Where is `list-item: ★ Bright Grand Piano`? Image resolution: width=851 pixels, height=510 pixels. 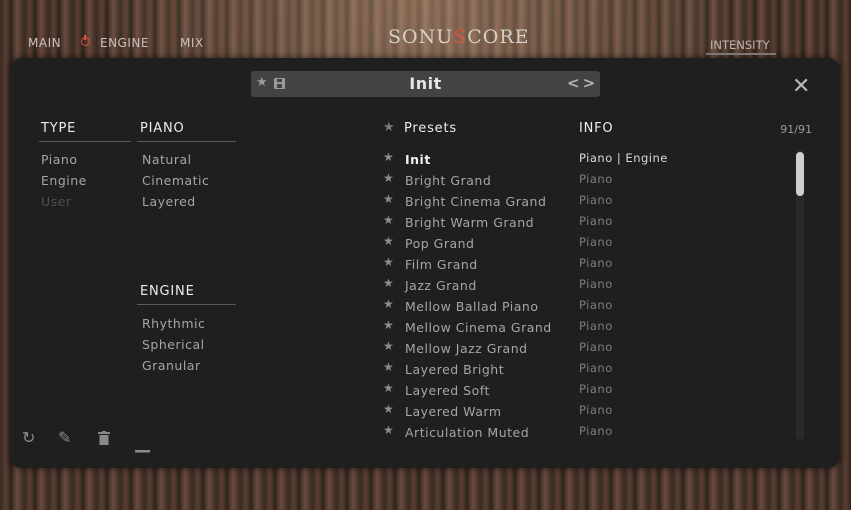
list-item: ★ Bright Grand Piano is located at coordinates (585, 181).